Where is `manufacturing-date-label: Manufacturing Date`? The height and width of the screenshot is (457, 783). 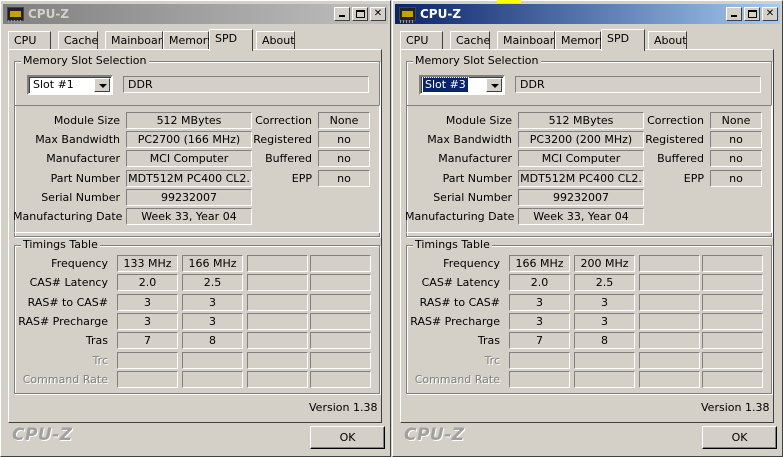
manufacturing-date-label: Manufacturing Date is located at coordinates (460, 216).